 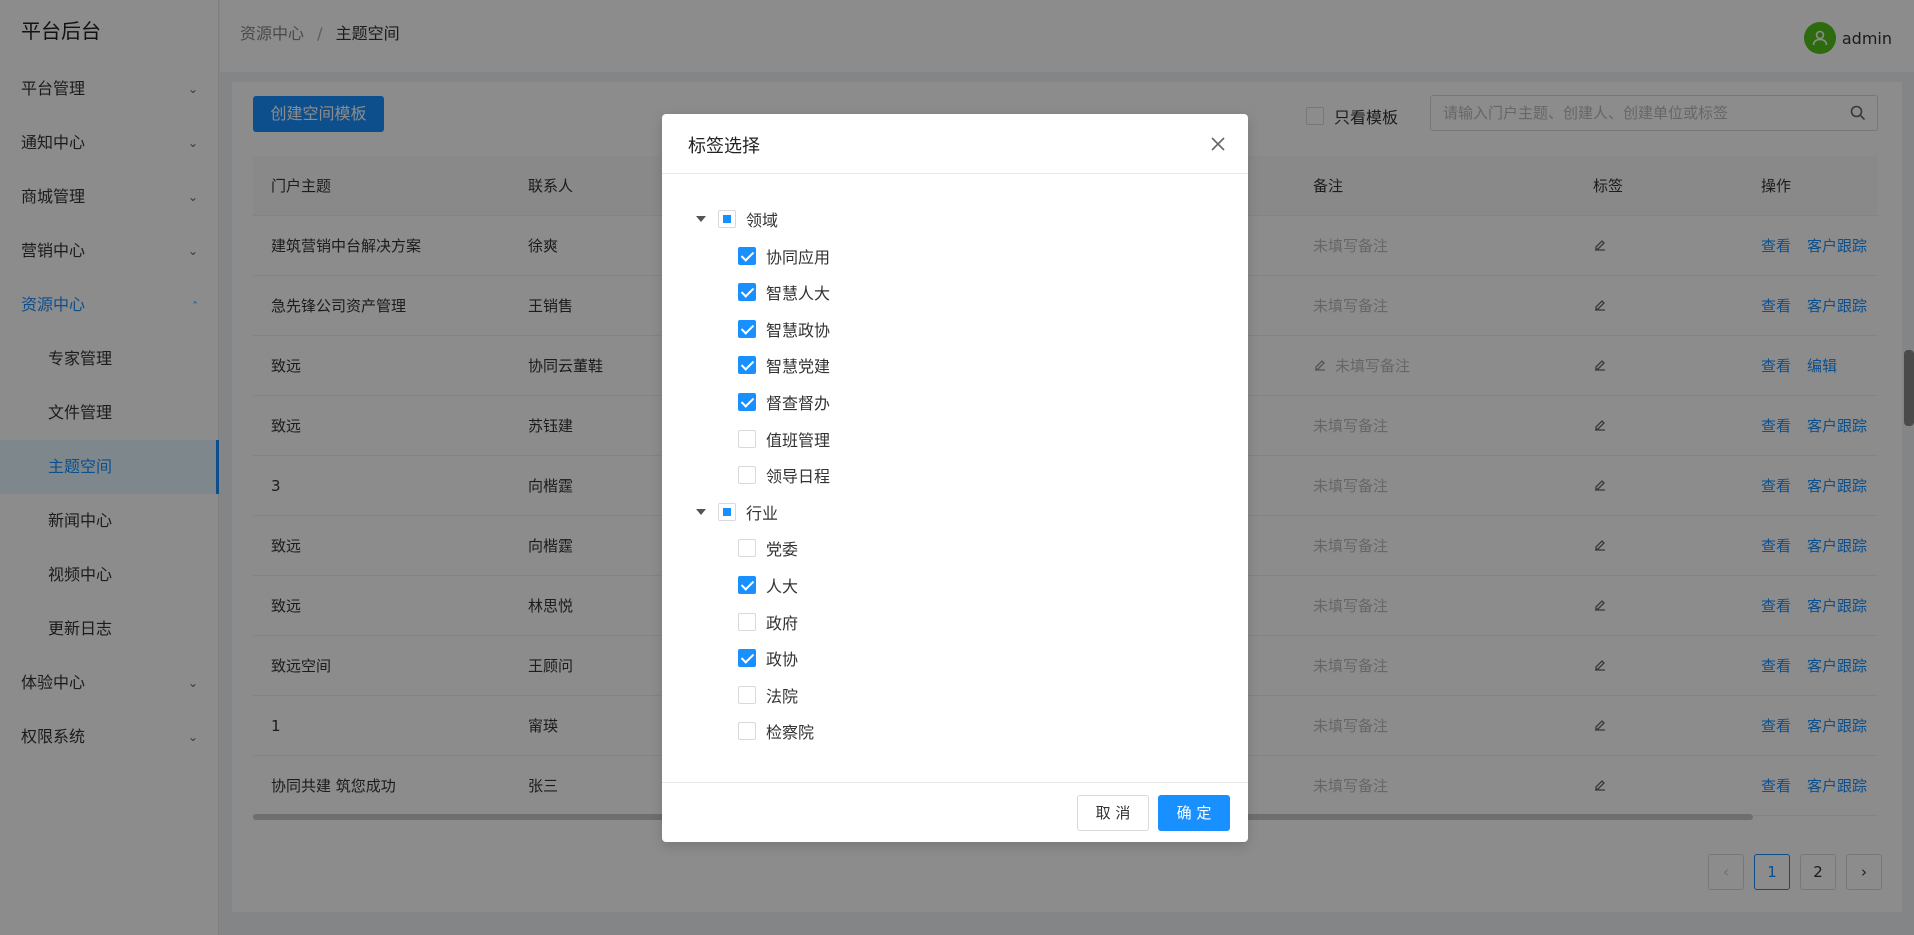 I want to click on tree-node-leaf: 值班管理, so click(x=784, y=439).